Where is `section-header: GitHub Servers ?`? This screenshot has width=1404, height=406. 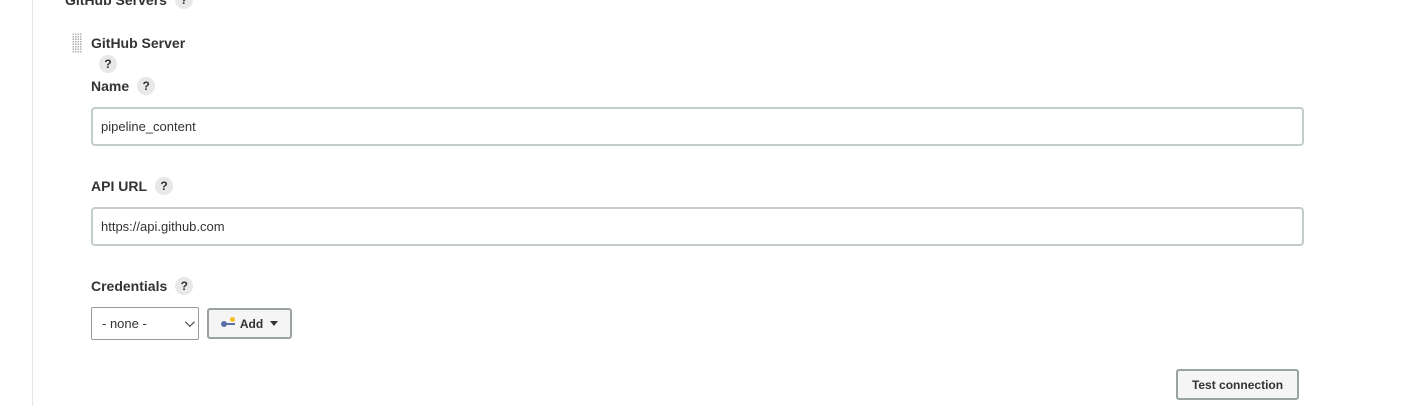
section-header: GitHub Servers ? is located at coordinates (129, 4).